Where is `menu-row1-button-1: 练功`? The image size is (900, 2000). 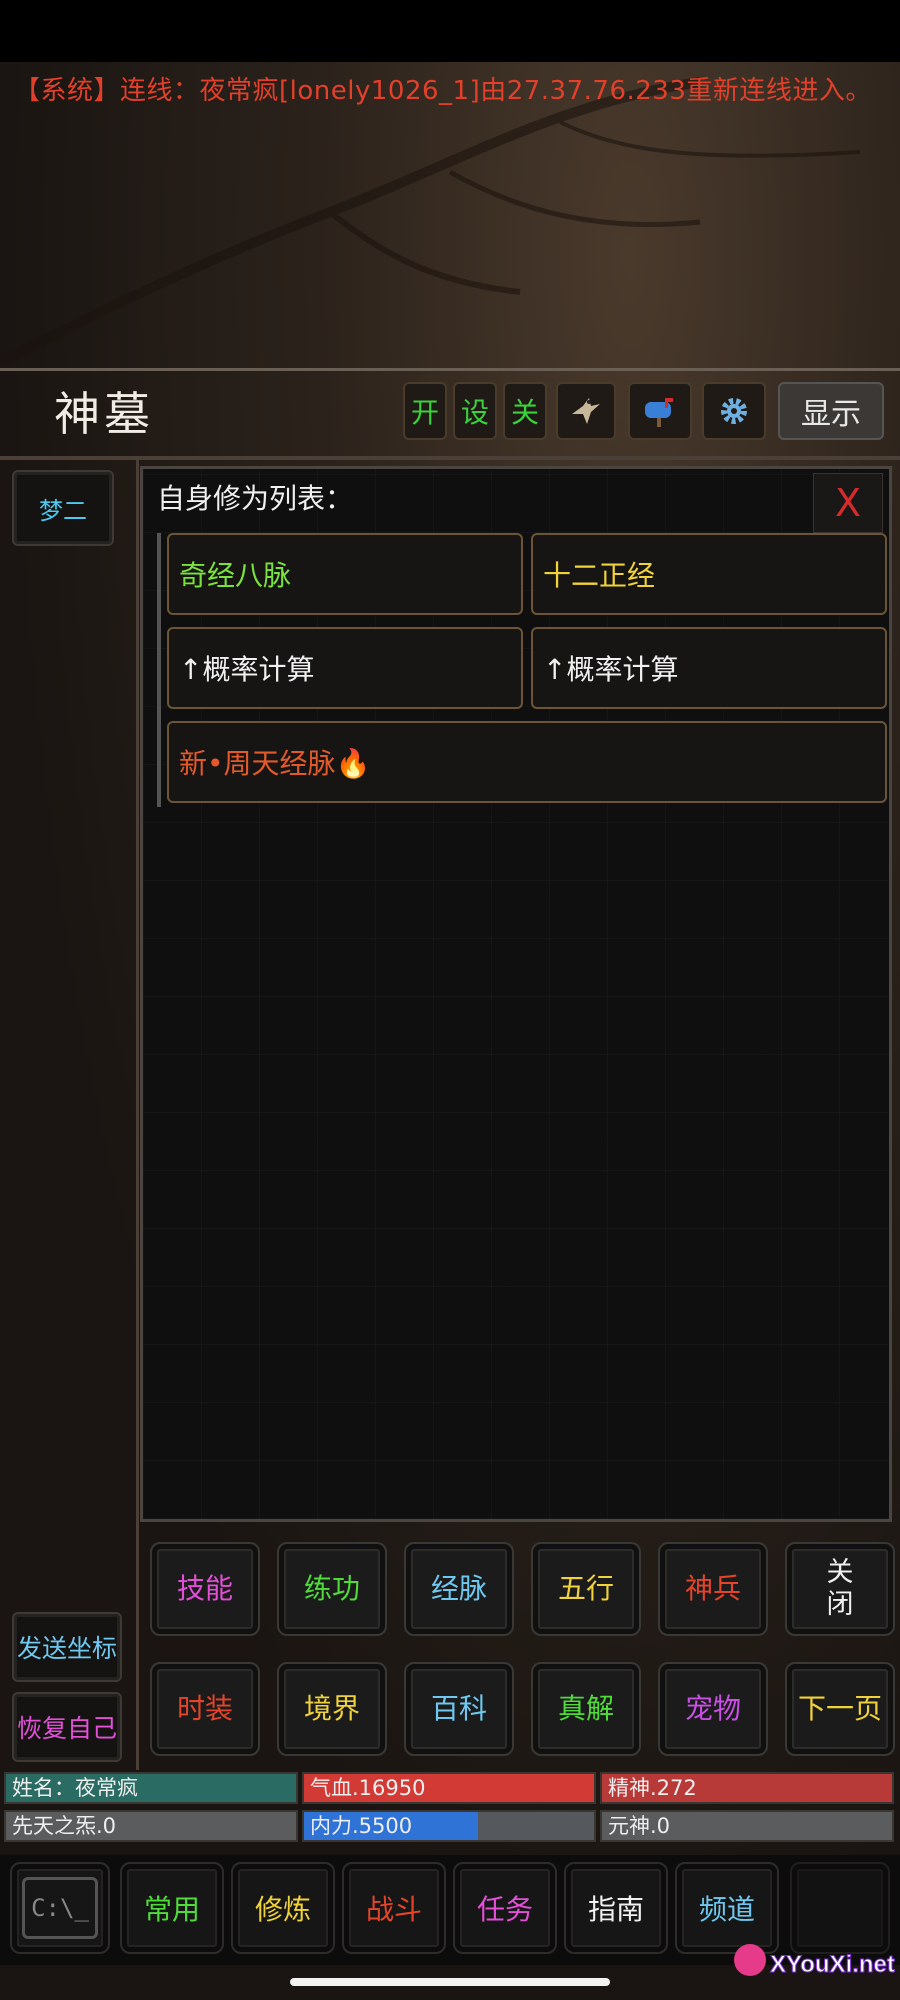
menu-row1-button-1: 练功 is located at coordinates (332, 1589).